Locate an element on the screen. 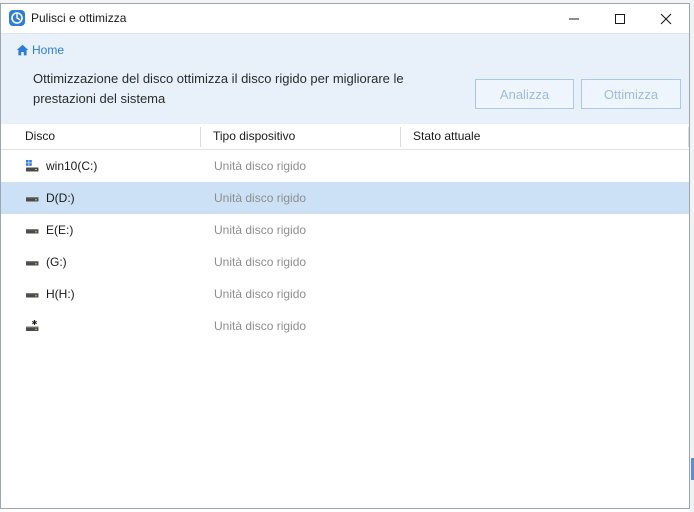 The width and height of the screenshot is (694, 512). optimize-button: Ottimizza is located at coordinates (631, 94).